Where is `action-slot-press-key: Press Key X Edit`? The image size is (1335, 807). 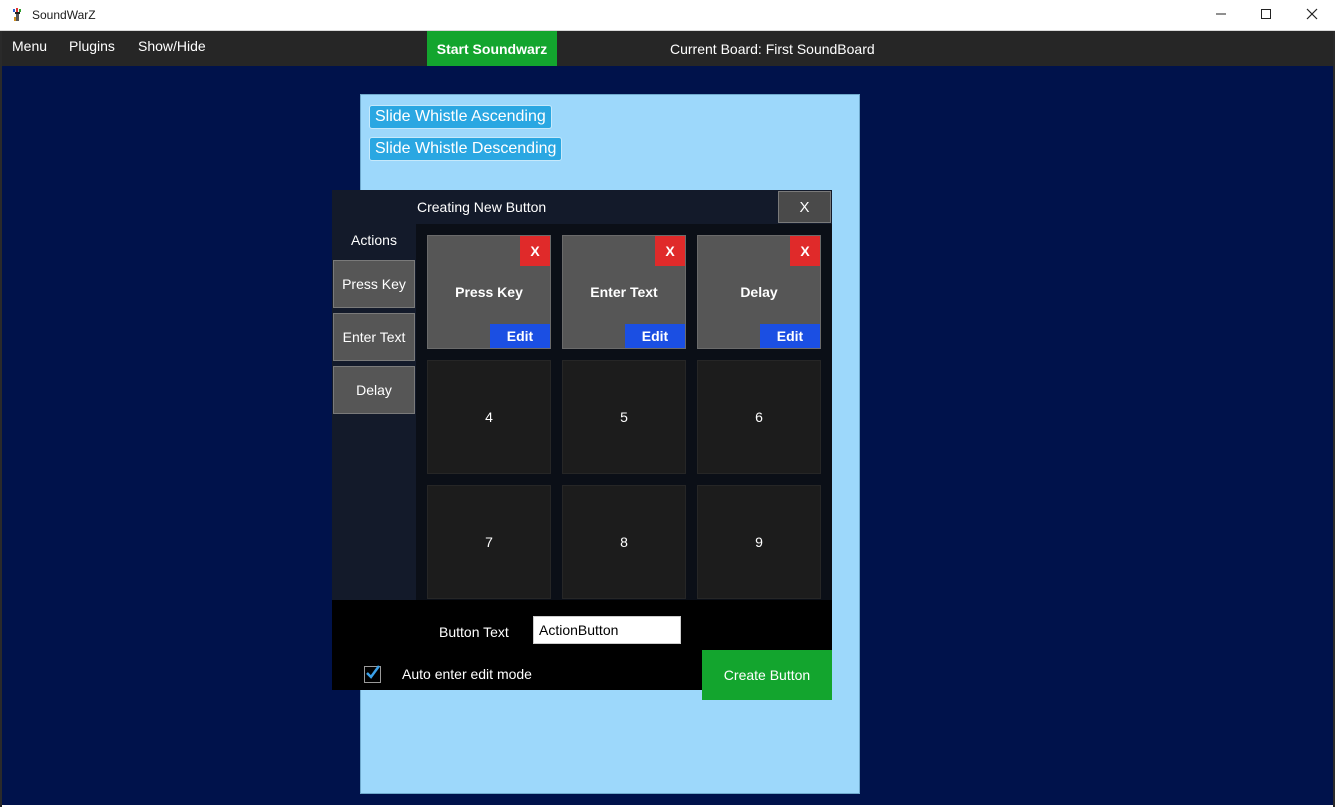
action-slot-press-key: Press Key X Edit is located at coordinates (489, 292).